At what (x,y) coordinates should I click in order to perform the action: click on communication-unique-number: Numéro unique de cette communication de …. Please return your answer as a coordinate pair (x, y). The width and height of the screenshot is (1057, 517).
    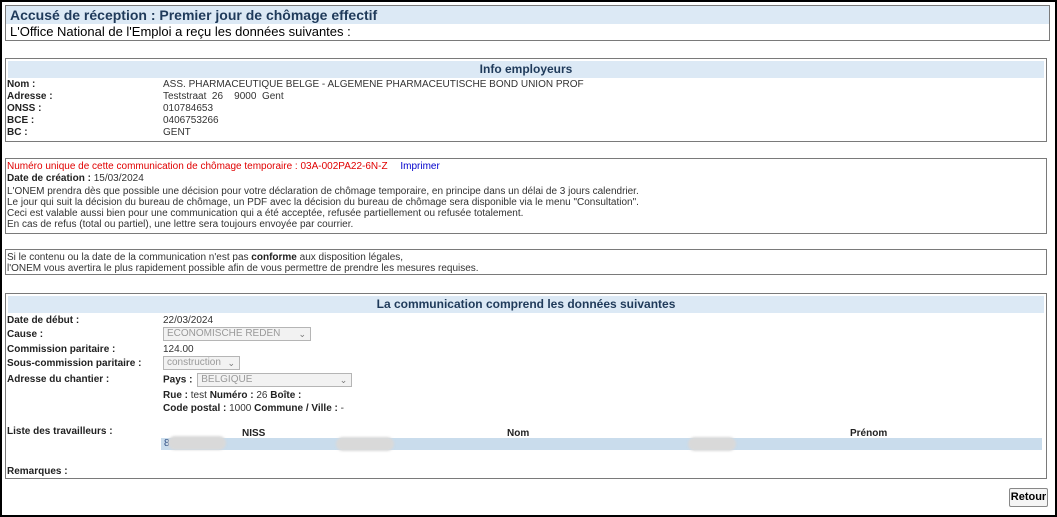
    Looking at the image, I should click on (197, 166).